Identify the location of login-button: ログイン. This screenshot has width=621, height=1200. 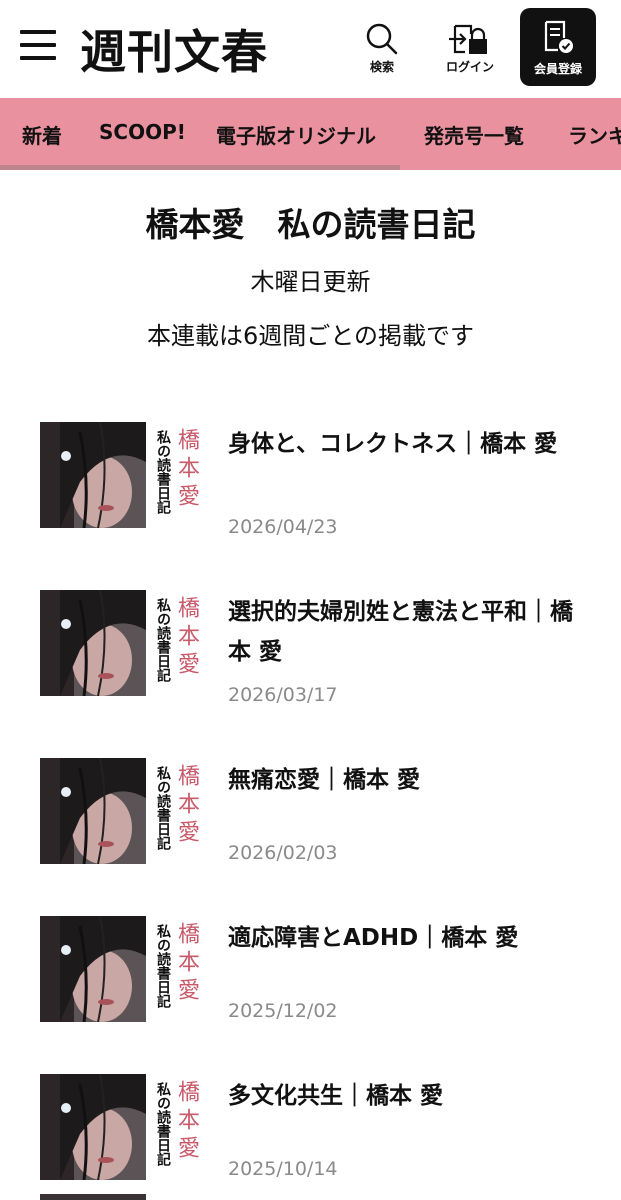
(470, 48).